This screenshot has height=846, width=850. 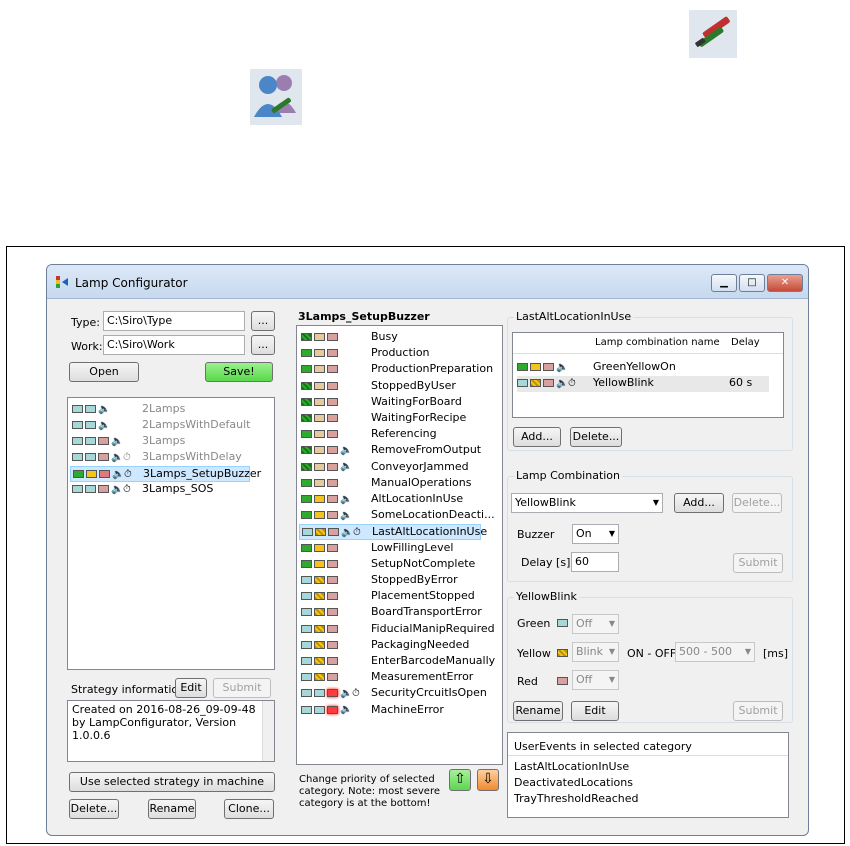 What do you see at coordinates (573, 784) in the screenshot?
I see `user-event-item: DeactivatedLocations` at bounding box center [573, 784].